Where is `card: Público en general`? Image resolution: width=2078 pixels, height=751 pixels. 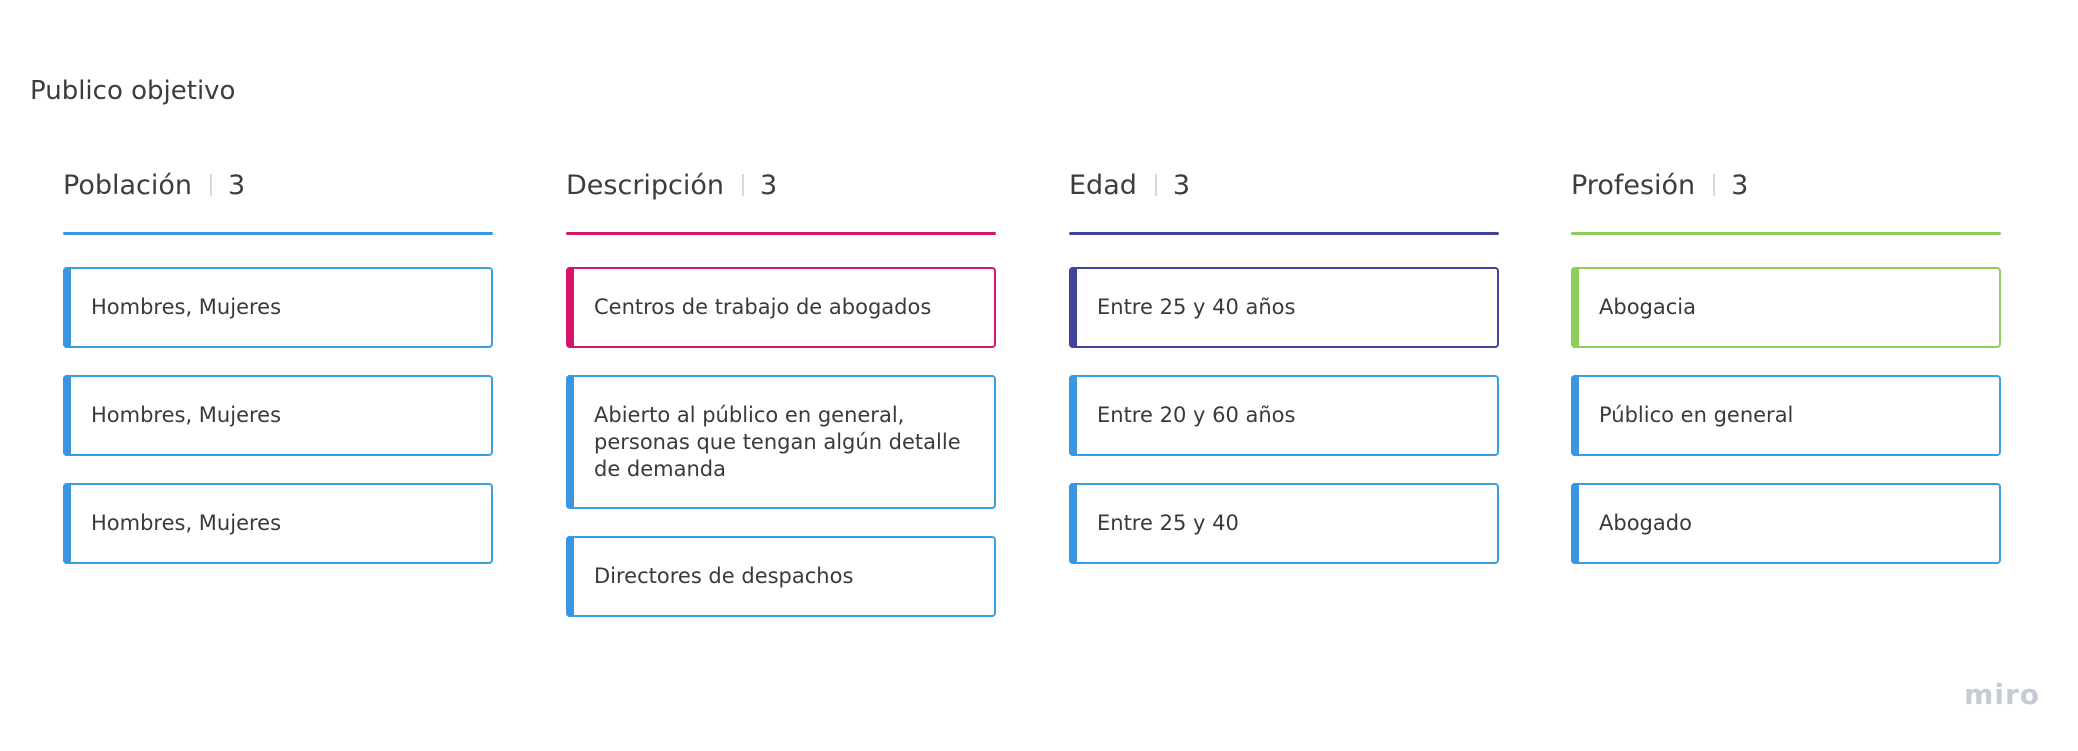
card: Público en general is located at coordinates (1786, 415).